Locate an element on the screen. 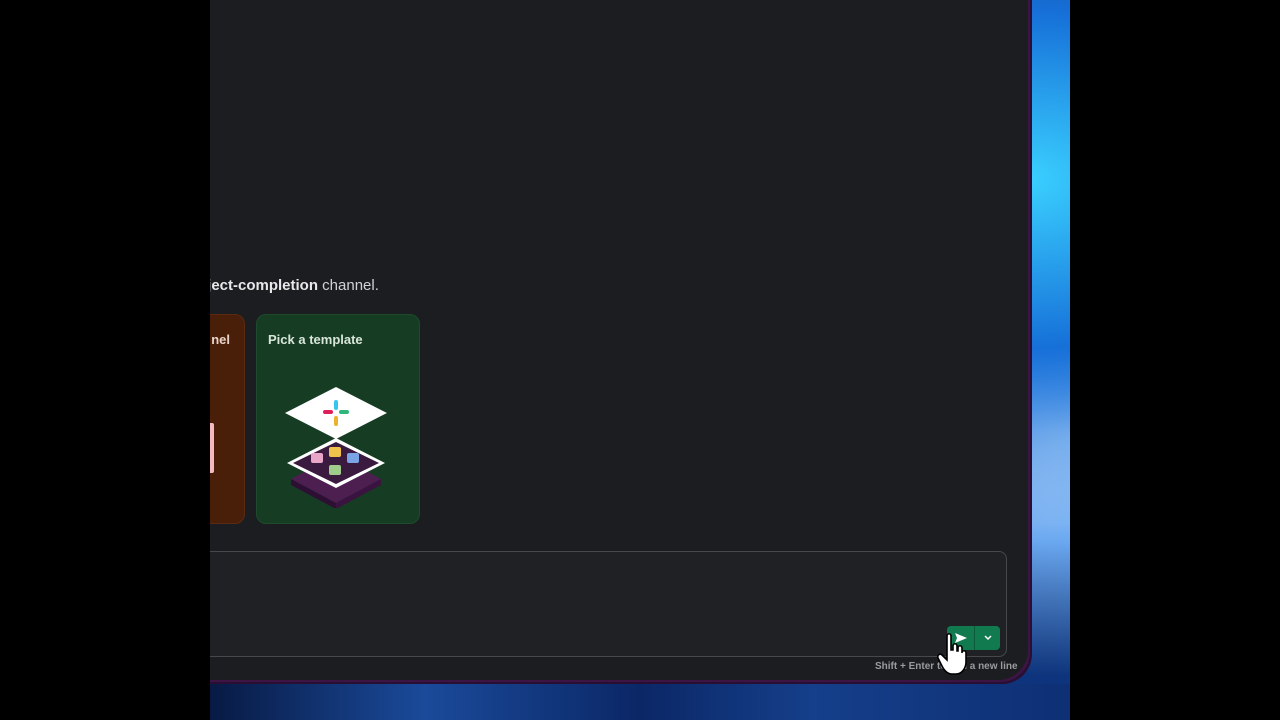  message-composer is located at coordinates (578, 604).